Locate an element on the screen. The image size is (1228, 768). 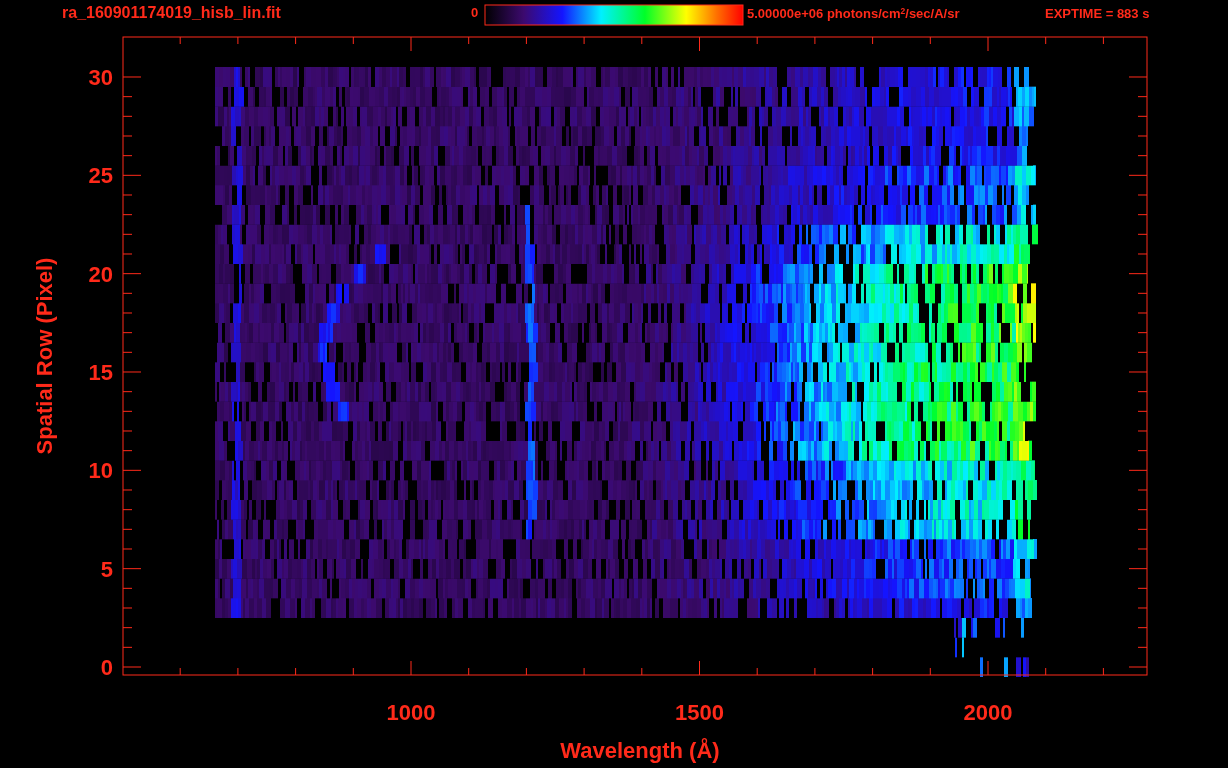
y-tick-label: 30 is located at coordinates (100, 77).